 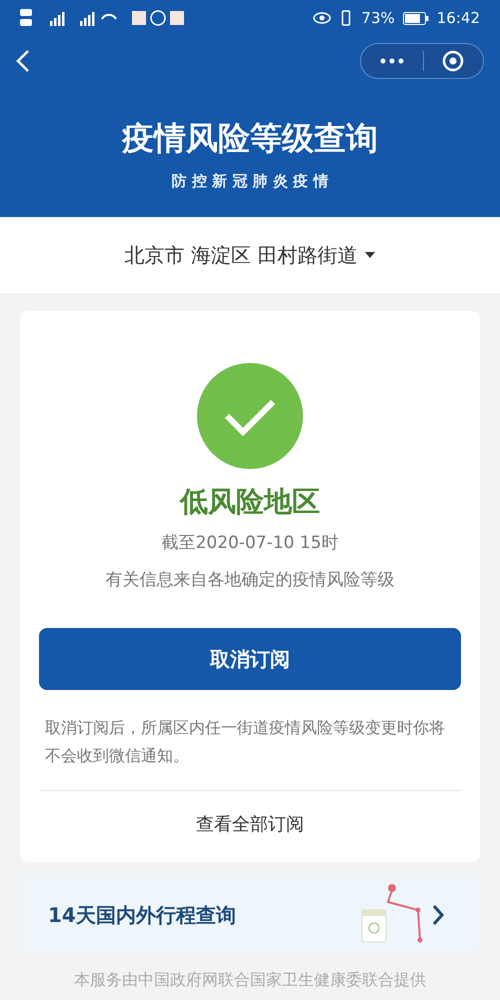 I want to click on eye-icon, so click(x=322, y=18).